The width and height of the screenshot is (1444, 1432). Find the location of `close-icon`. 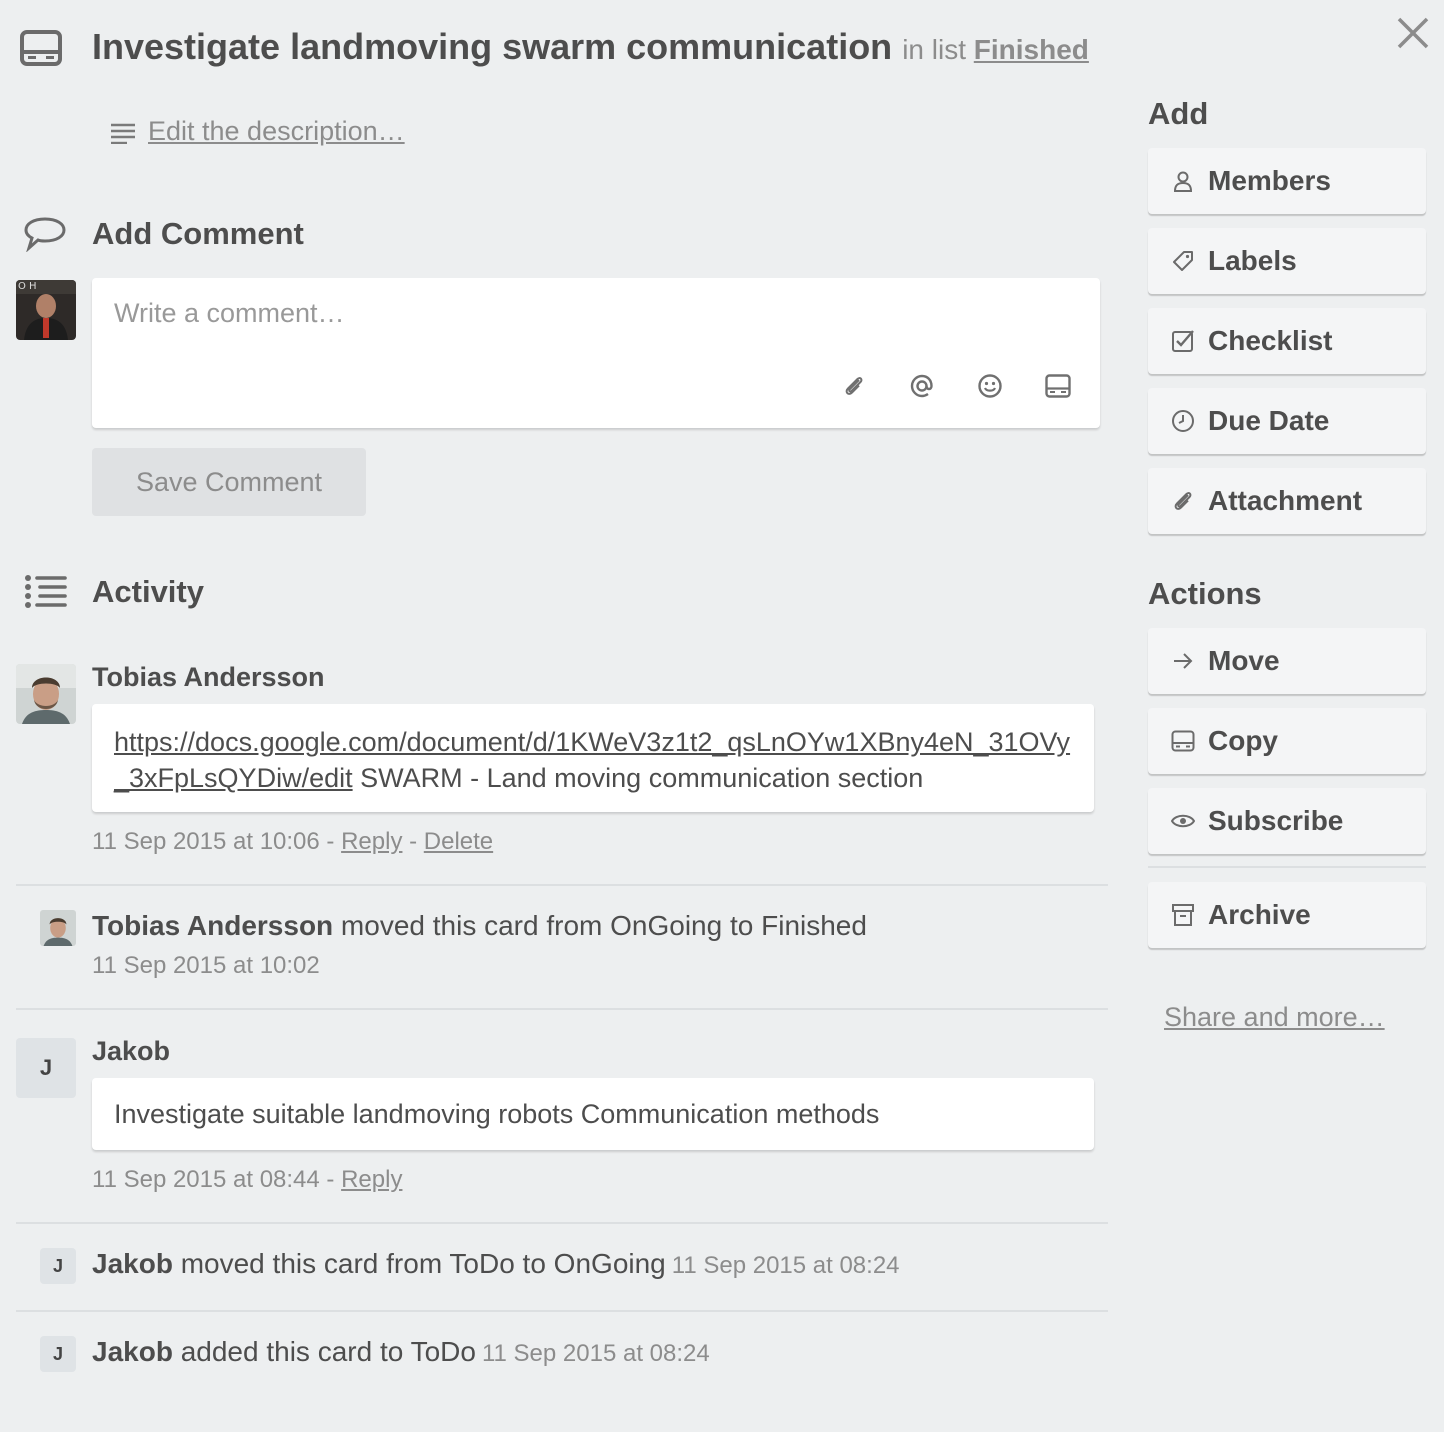

close-icon is located at coordinates (1413, 33).